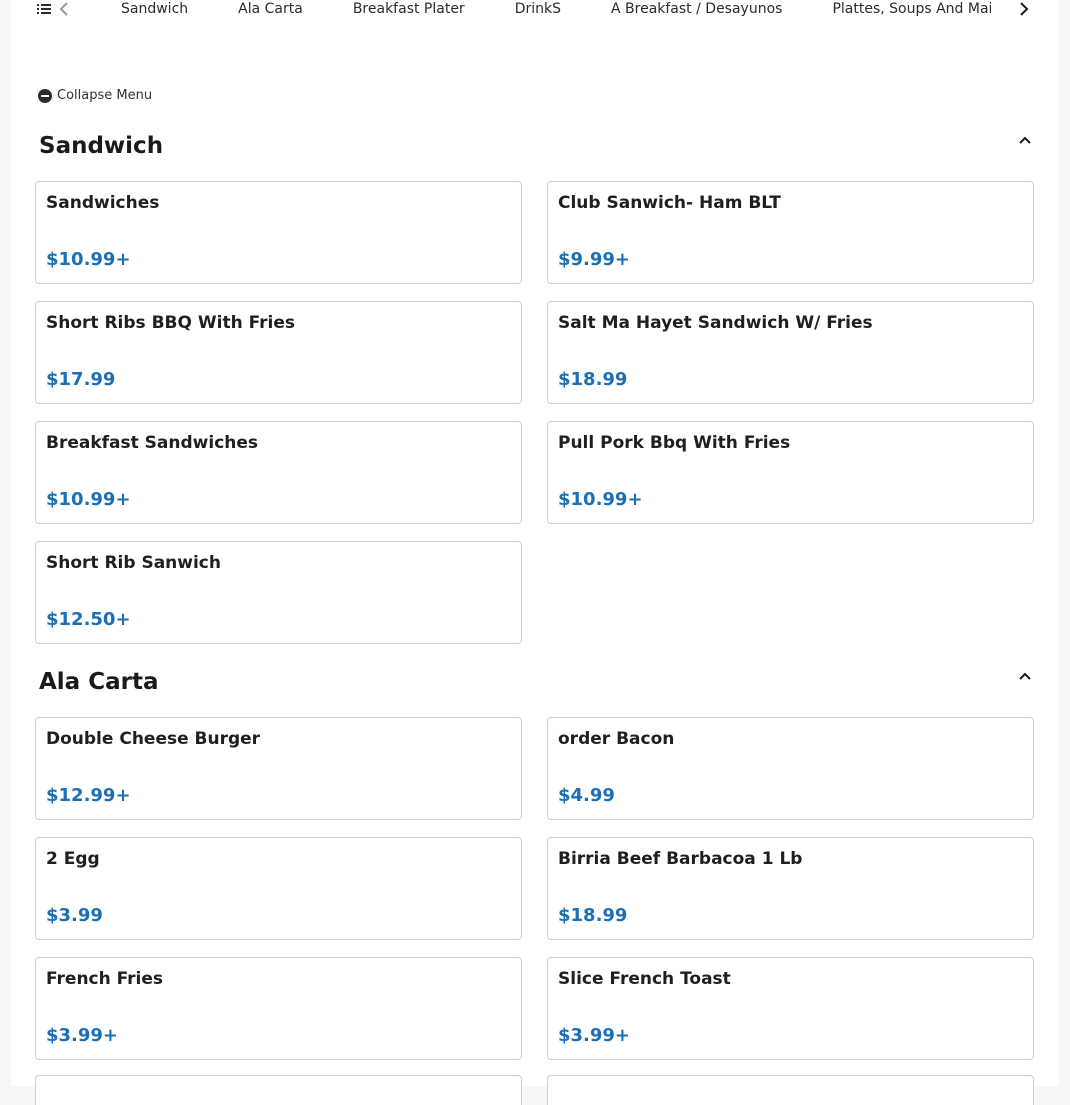 The width and height of the screenshot is (1070, 1105). Describe the element at coordinates (153, 739) in the screenshot. I see `menu-item-name: Double Cheese Burger` at that location.